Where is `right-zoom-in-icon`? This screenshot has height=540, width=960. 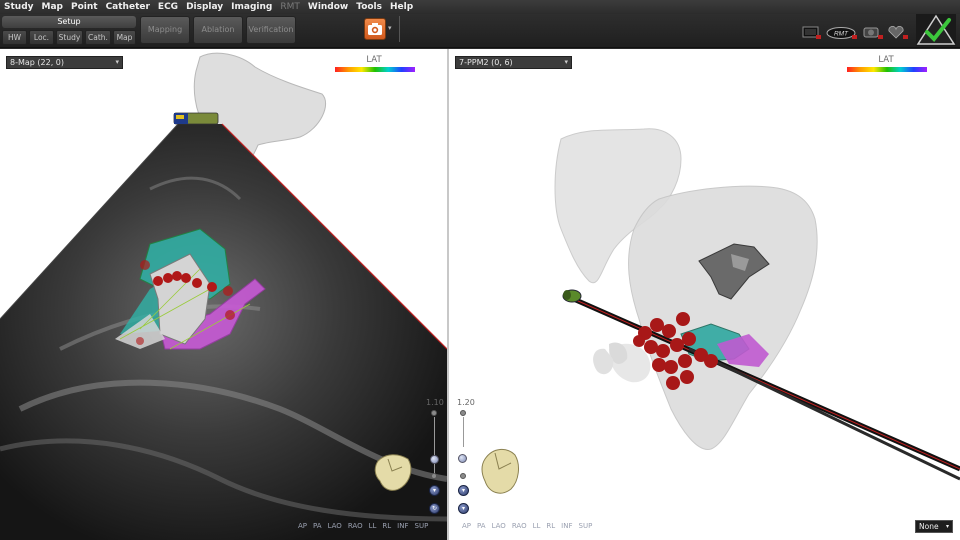 right-zoom-in-icon is located at coordinates (463, 413).